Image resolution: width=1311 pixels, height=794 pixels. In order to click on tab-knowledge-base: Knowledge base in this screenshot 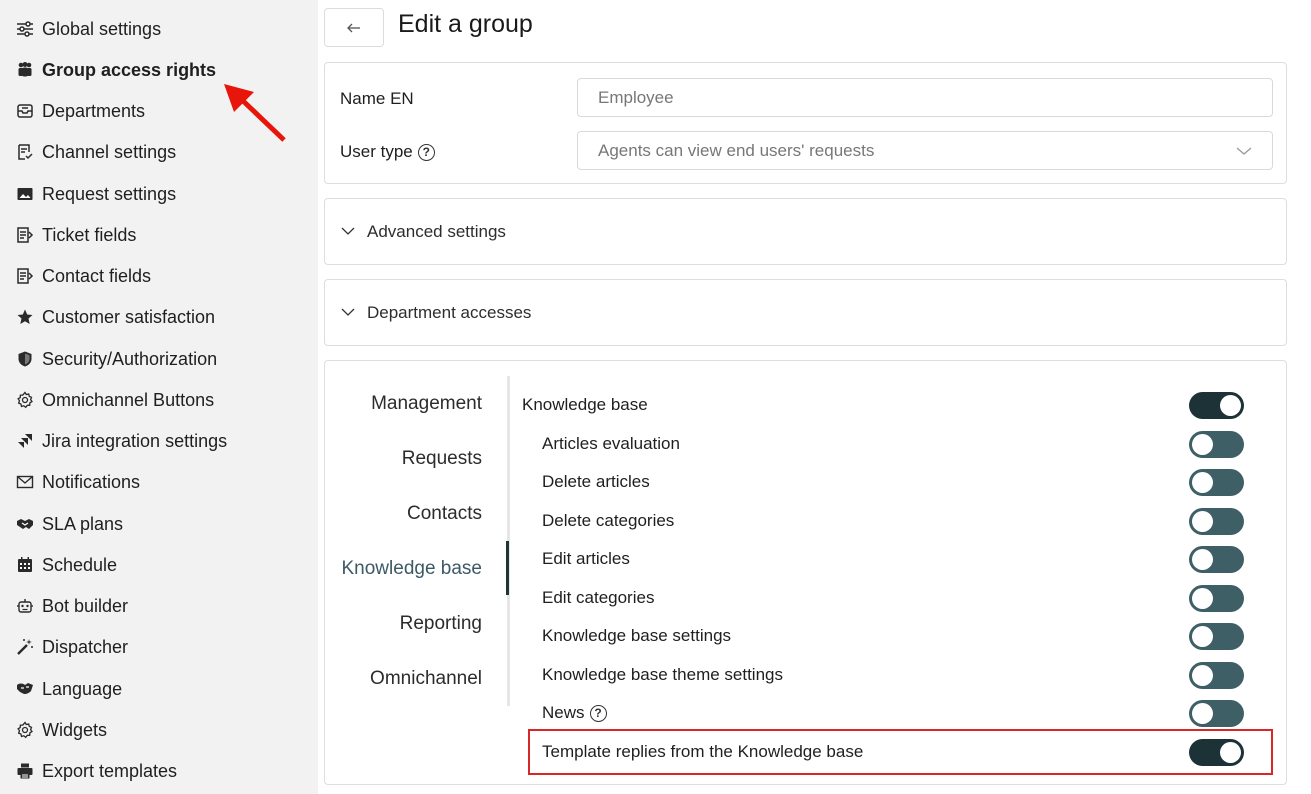, I will do `click(412, 569)`.